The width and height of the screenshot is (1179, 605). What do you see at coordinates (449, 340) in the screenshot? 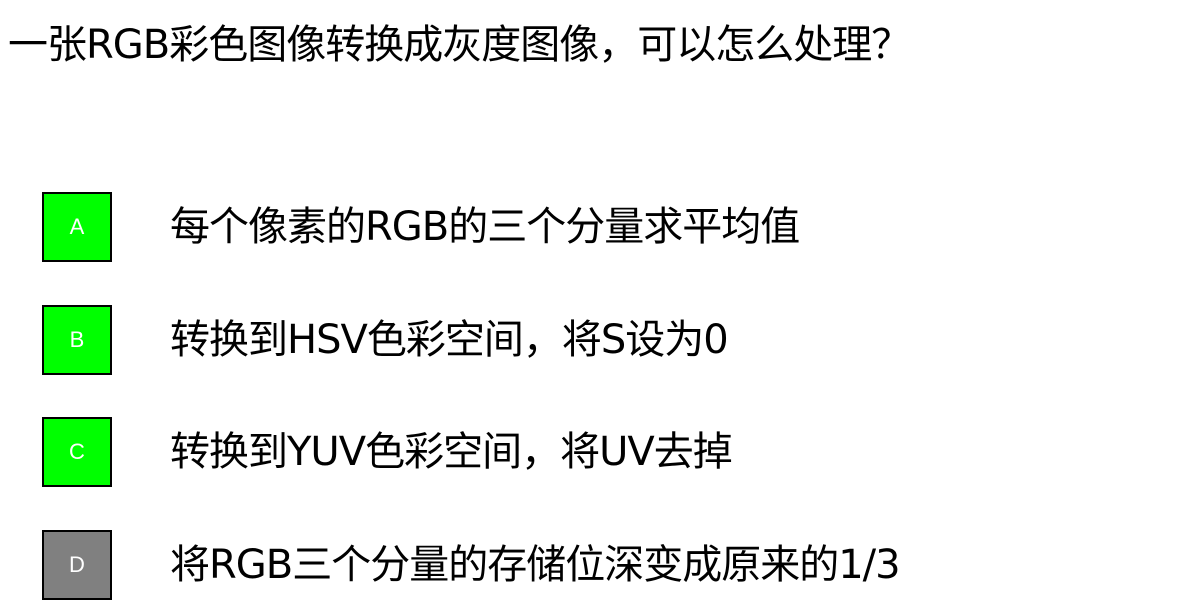
I see `option-b-text: 转换到HSV色彩空间，将S设为0` at bounding box center [449, 340].